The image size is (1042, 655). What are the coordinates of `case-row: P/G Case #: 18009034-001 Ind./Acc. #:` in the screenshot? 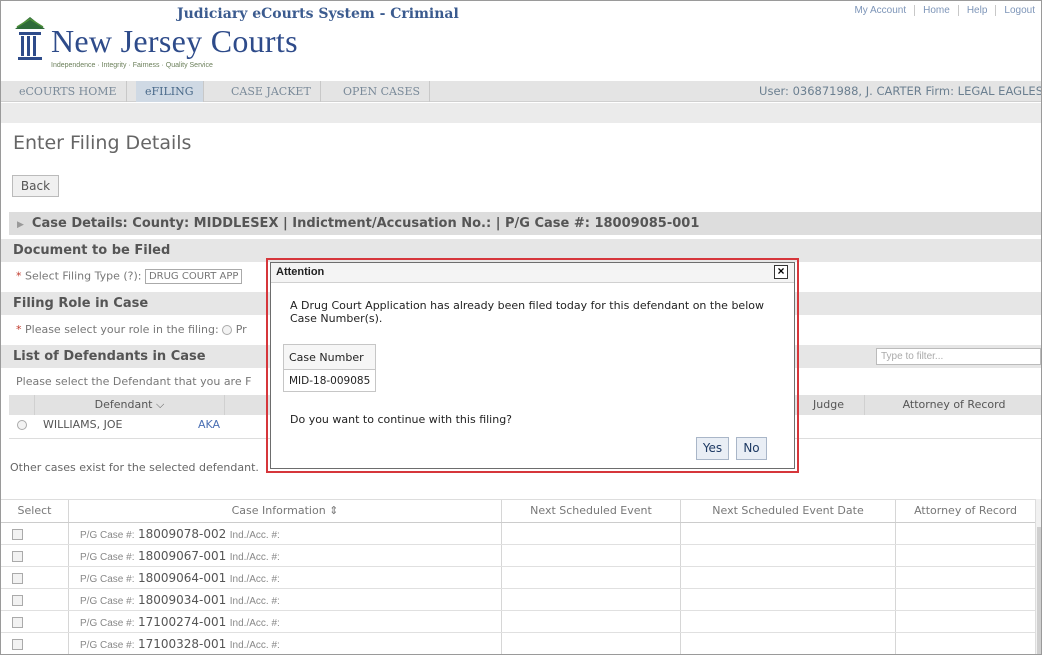 It's located at (521, 600).